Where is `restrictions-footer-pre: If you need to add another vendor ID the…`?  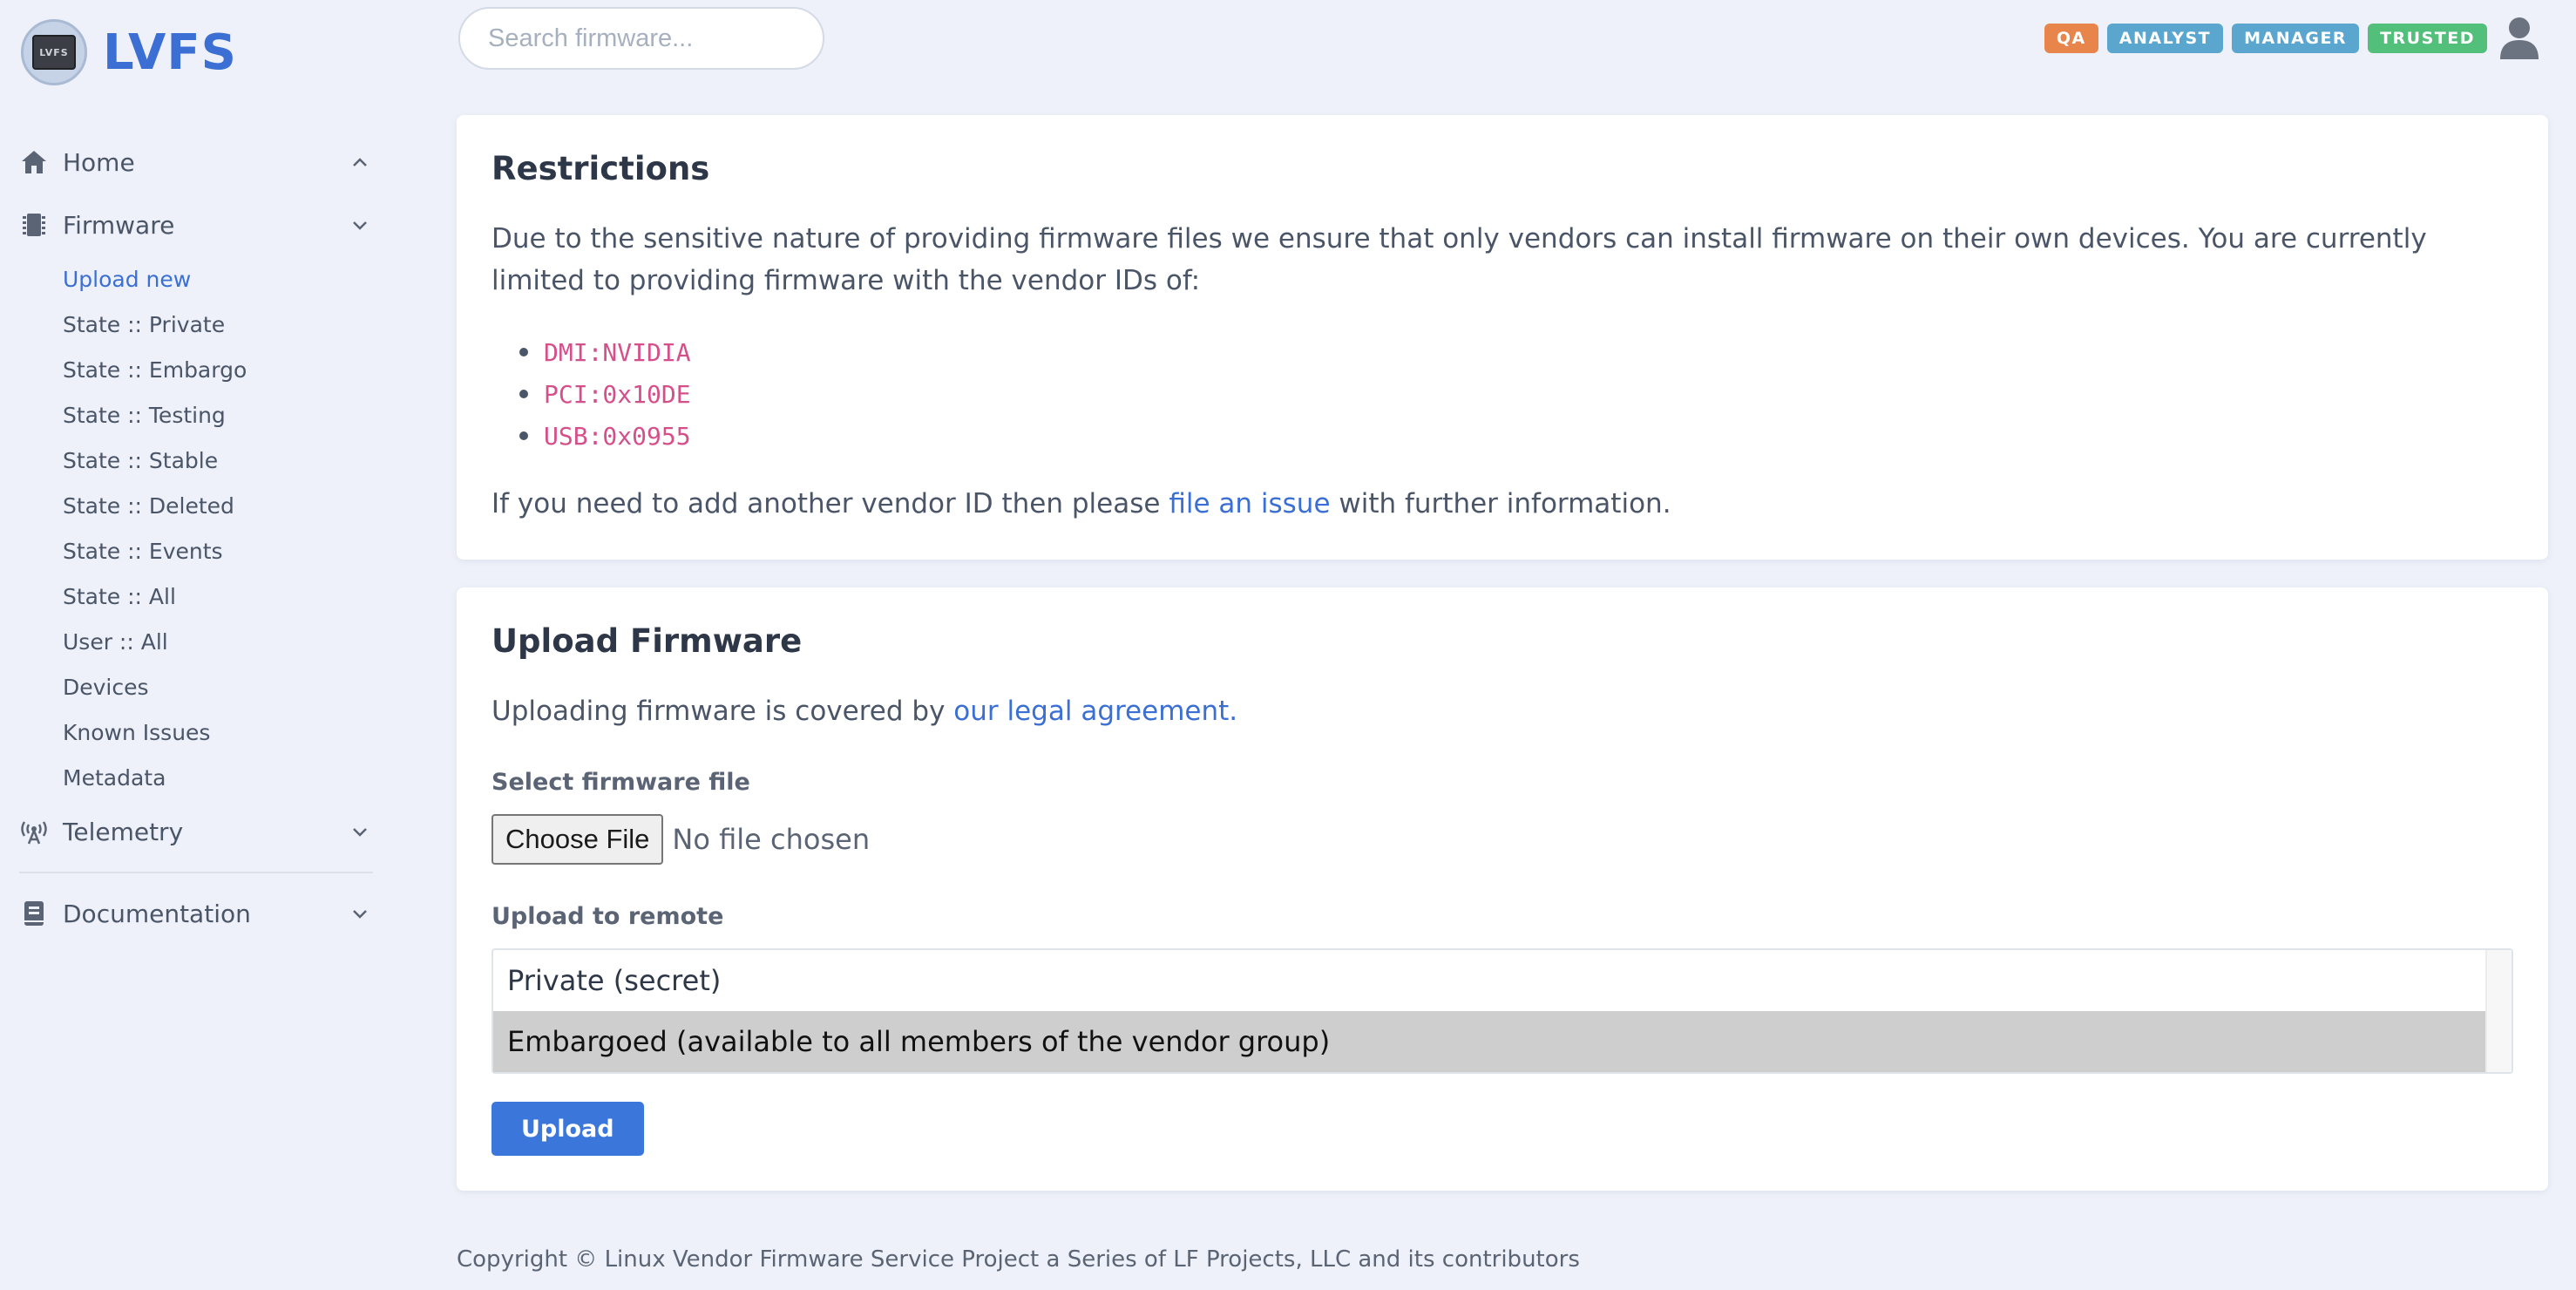
restrictions-footer-pre: If you need to add another vendor ID the… is located at coordinates (830, 503).